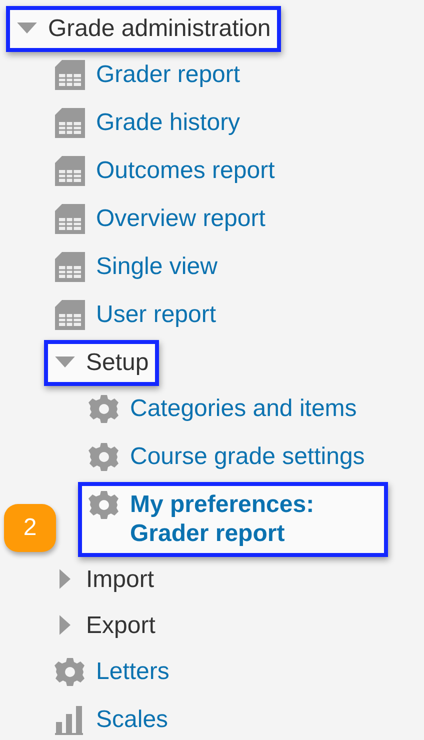 The width and height of the screenshot is (424, 740). What do you see at coordinates (254, 519) in the screenshot?
I see `tree-link: My preferences: Grader report` at bounding box center [254, 519].